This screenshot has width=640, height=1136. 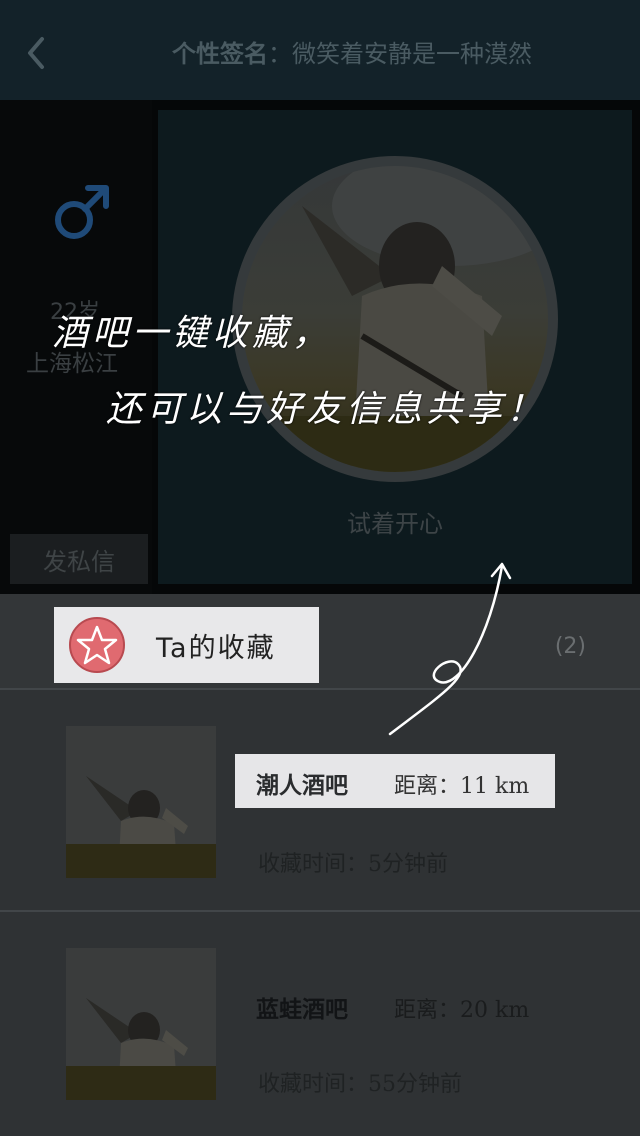 What do you see at coordinates (462, 786) in the screenshot?
I see `bar-distance: 距离：11 km` at bounding box center [462, 786].